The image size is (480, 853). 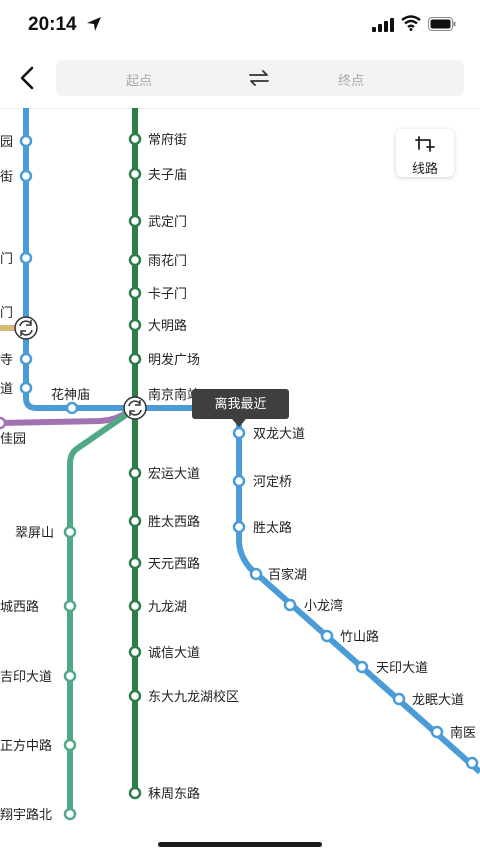 I want to click on station-label: 武定门, so click(x=167, y=221).